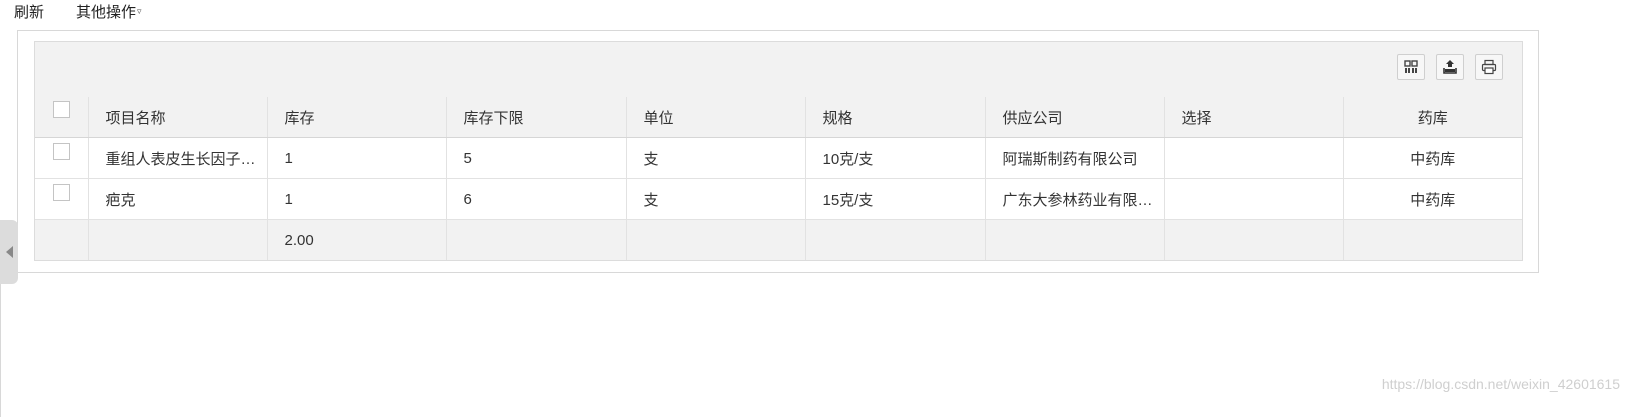 The width and height of the screenshot is (1626, 417). I want to click on print-button, so click(1489, 67).